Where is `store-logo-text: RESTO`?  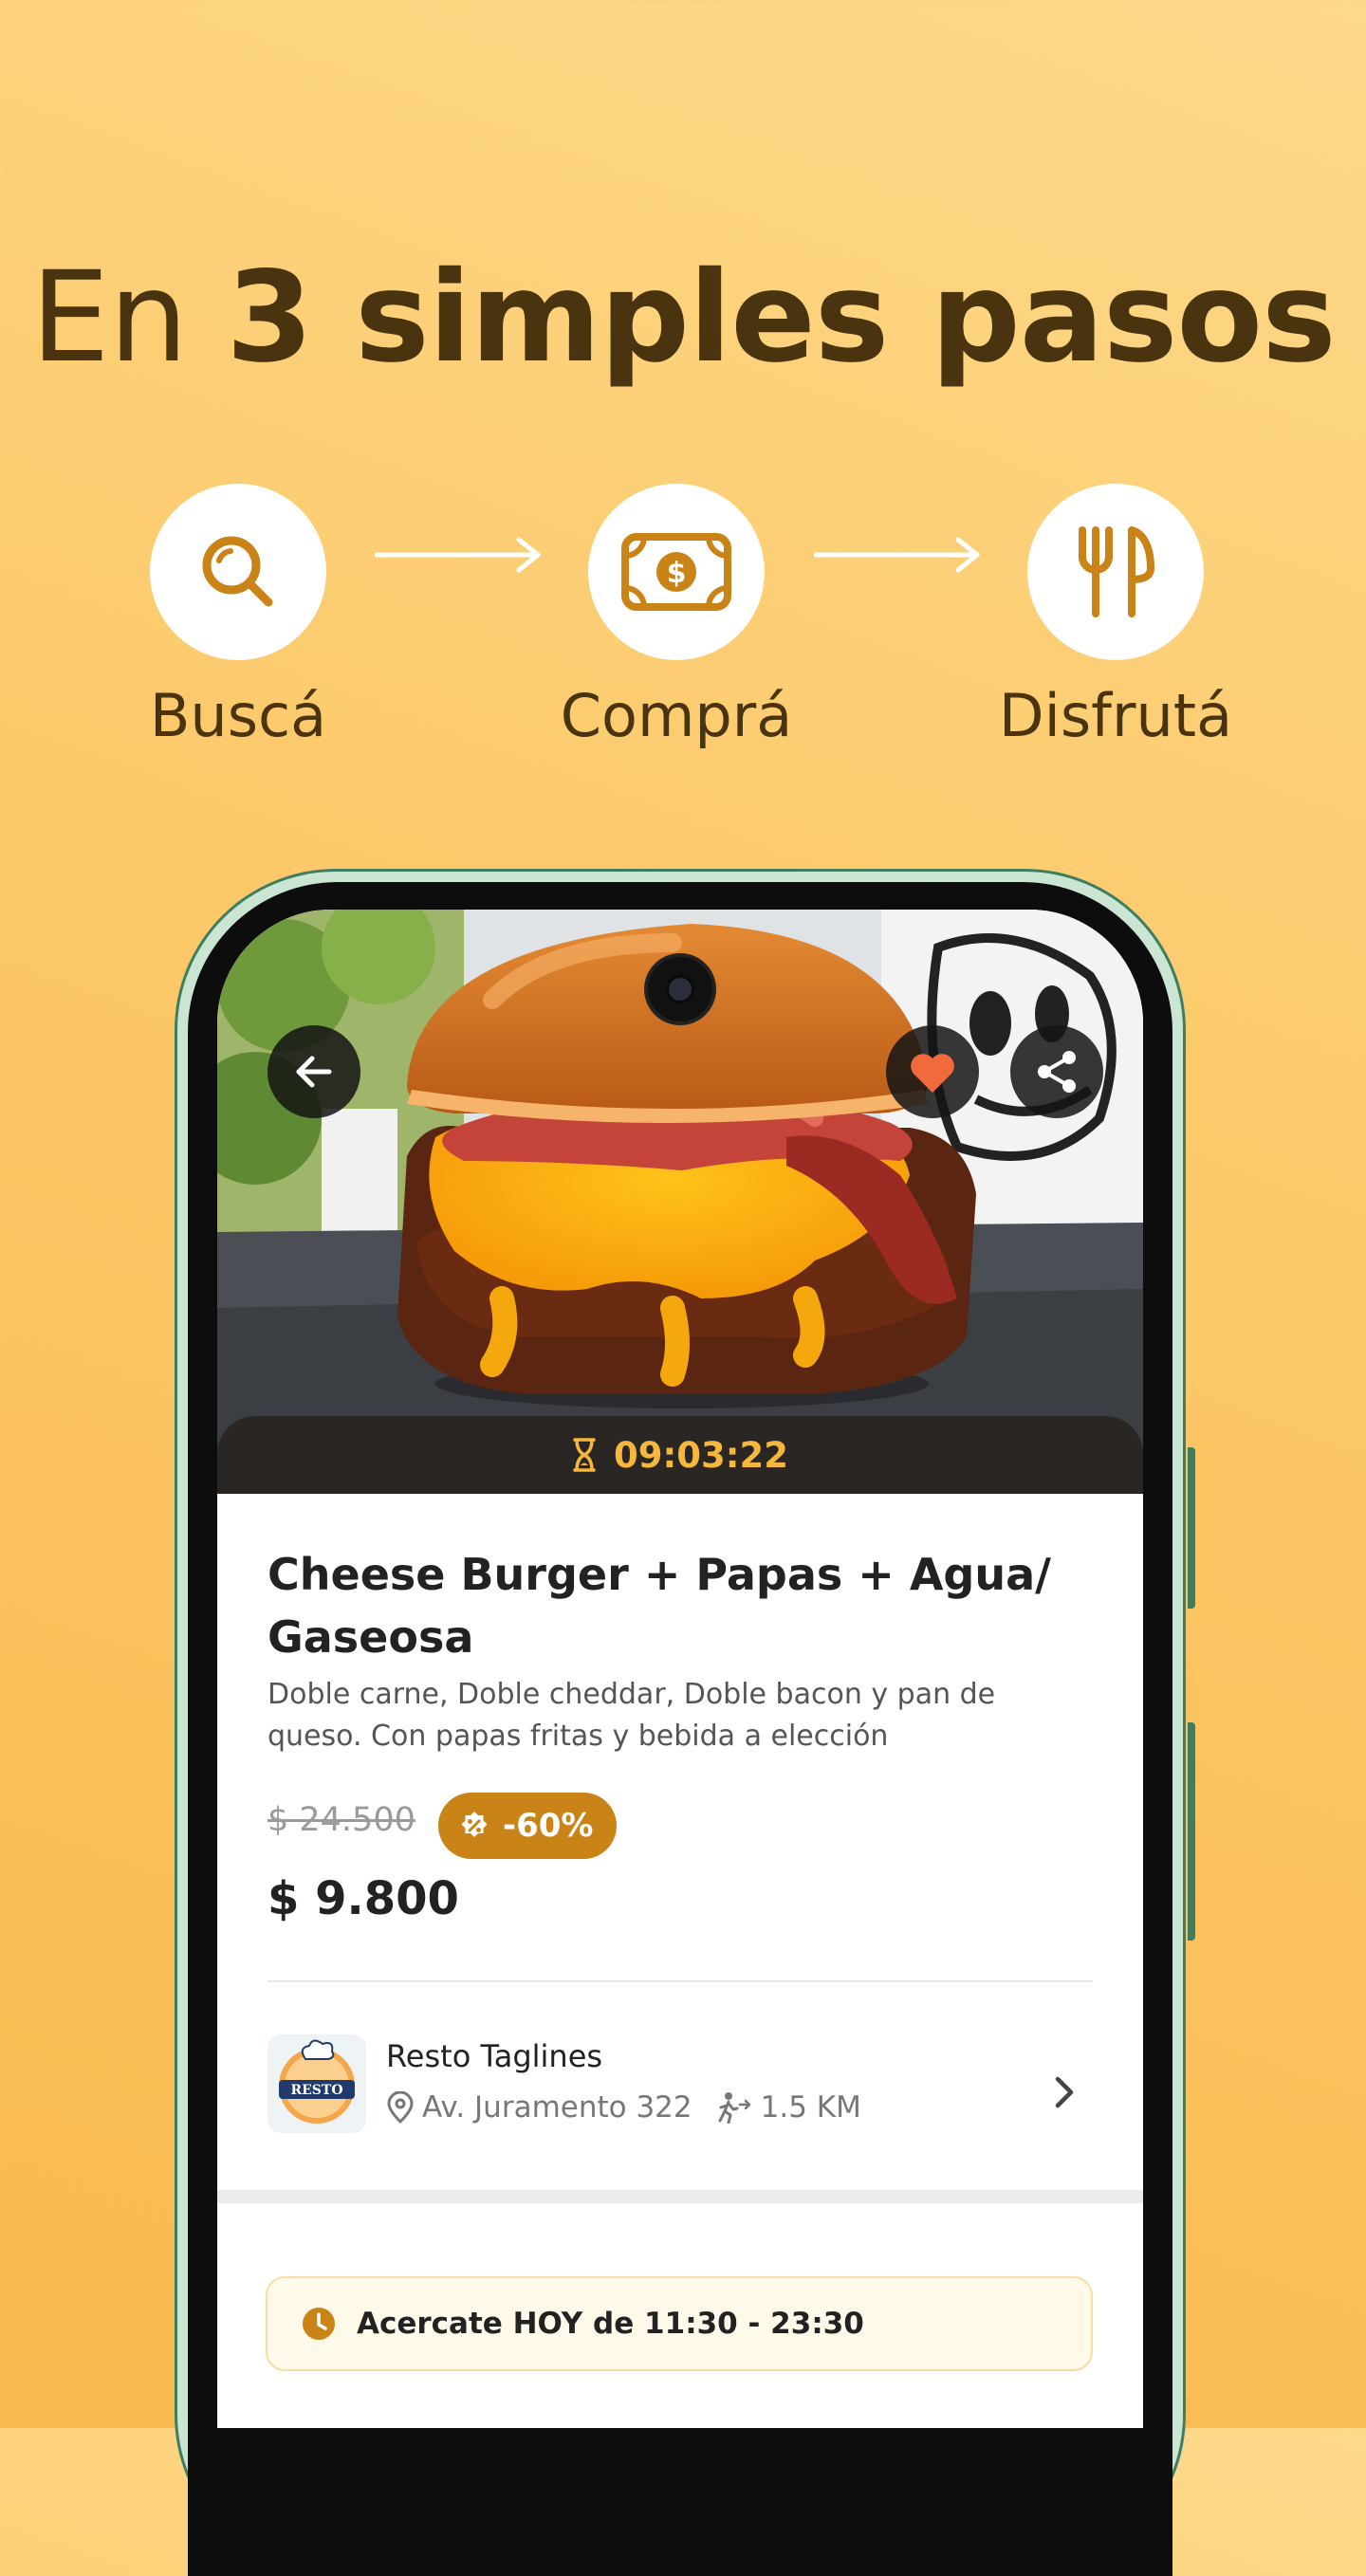 store-logo-text: RESTO is located at coordinates (316, 2090).